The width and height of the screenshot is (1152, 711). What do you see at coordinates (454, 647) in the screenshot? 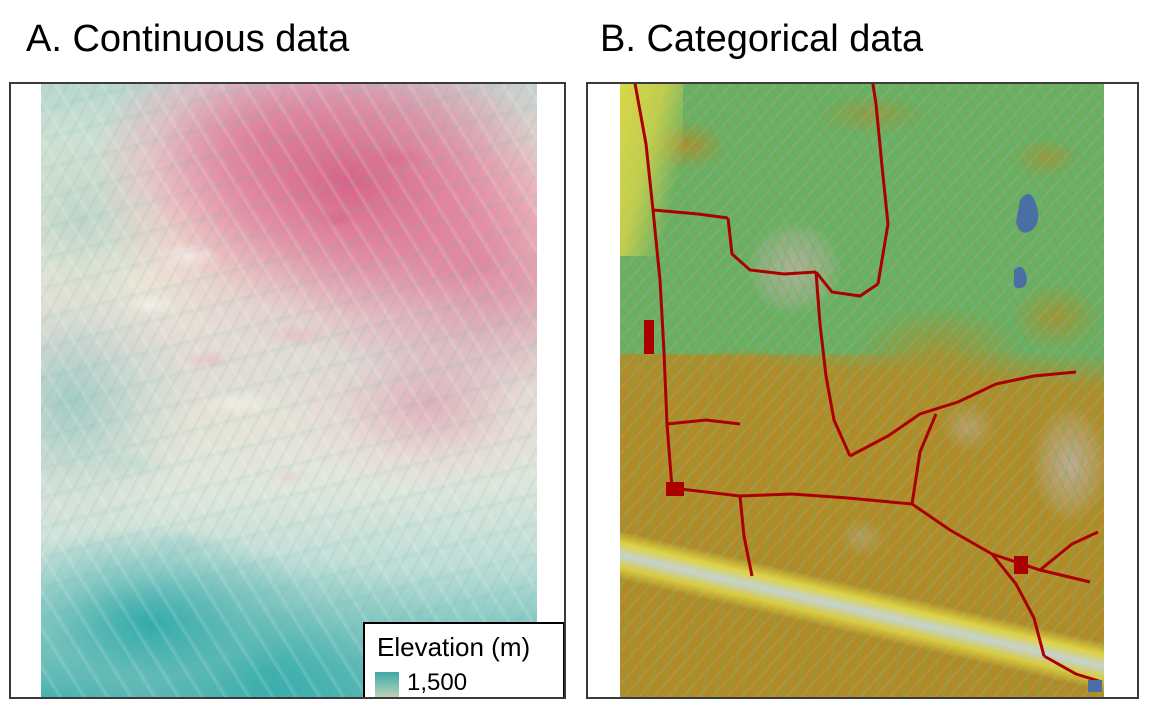
I see `elevation-legend-title: Elevation (m)` at bounding box center [454, 647].